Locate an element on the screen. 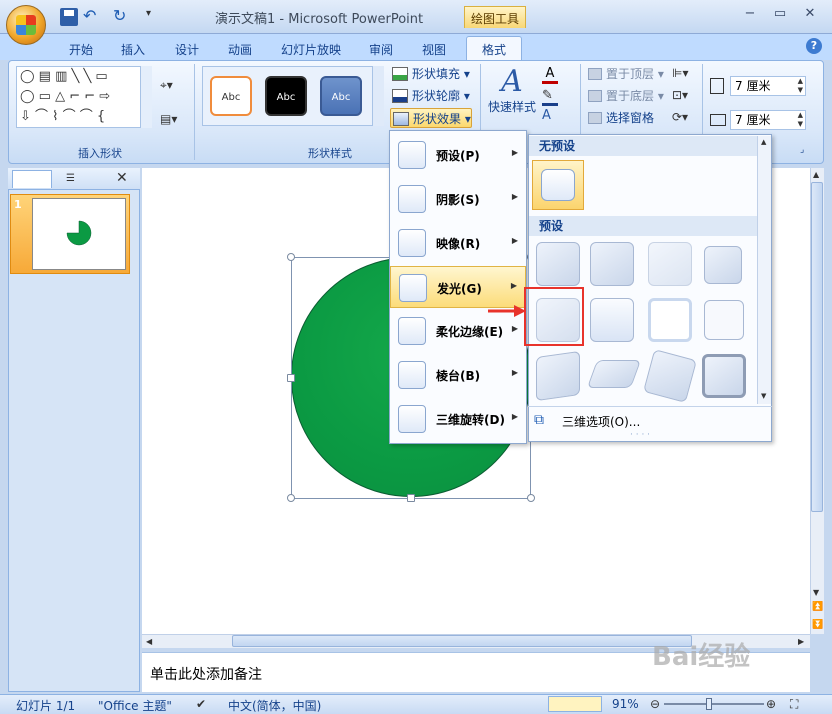  menu-label-3d-rotation: 三维旋转(D) is located at coordinates (470, 420).